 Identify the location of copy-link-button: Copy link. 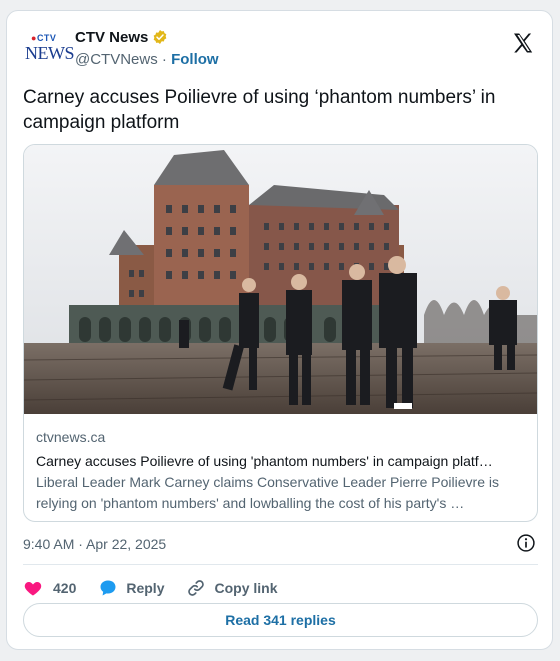
(232, 588).